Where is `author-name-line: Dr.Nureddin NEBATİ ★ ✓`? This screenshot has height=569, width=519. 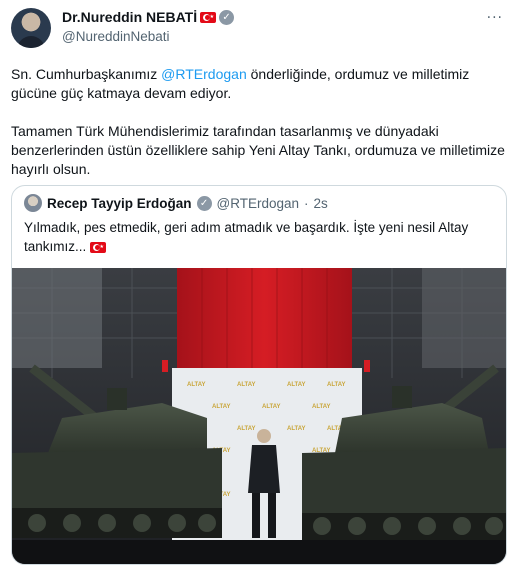 author-name-line: Dr.Nureddin NEBATİ ★ ✓ is located at coordinates (148, 17).